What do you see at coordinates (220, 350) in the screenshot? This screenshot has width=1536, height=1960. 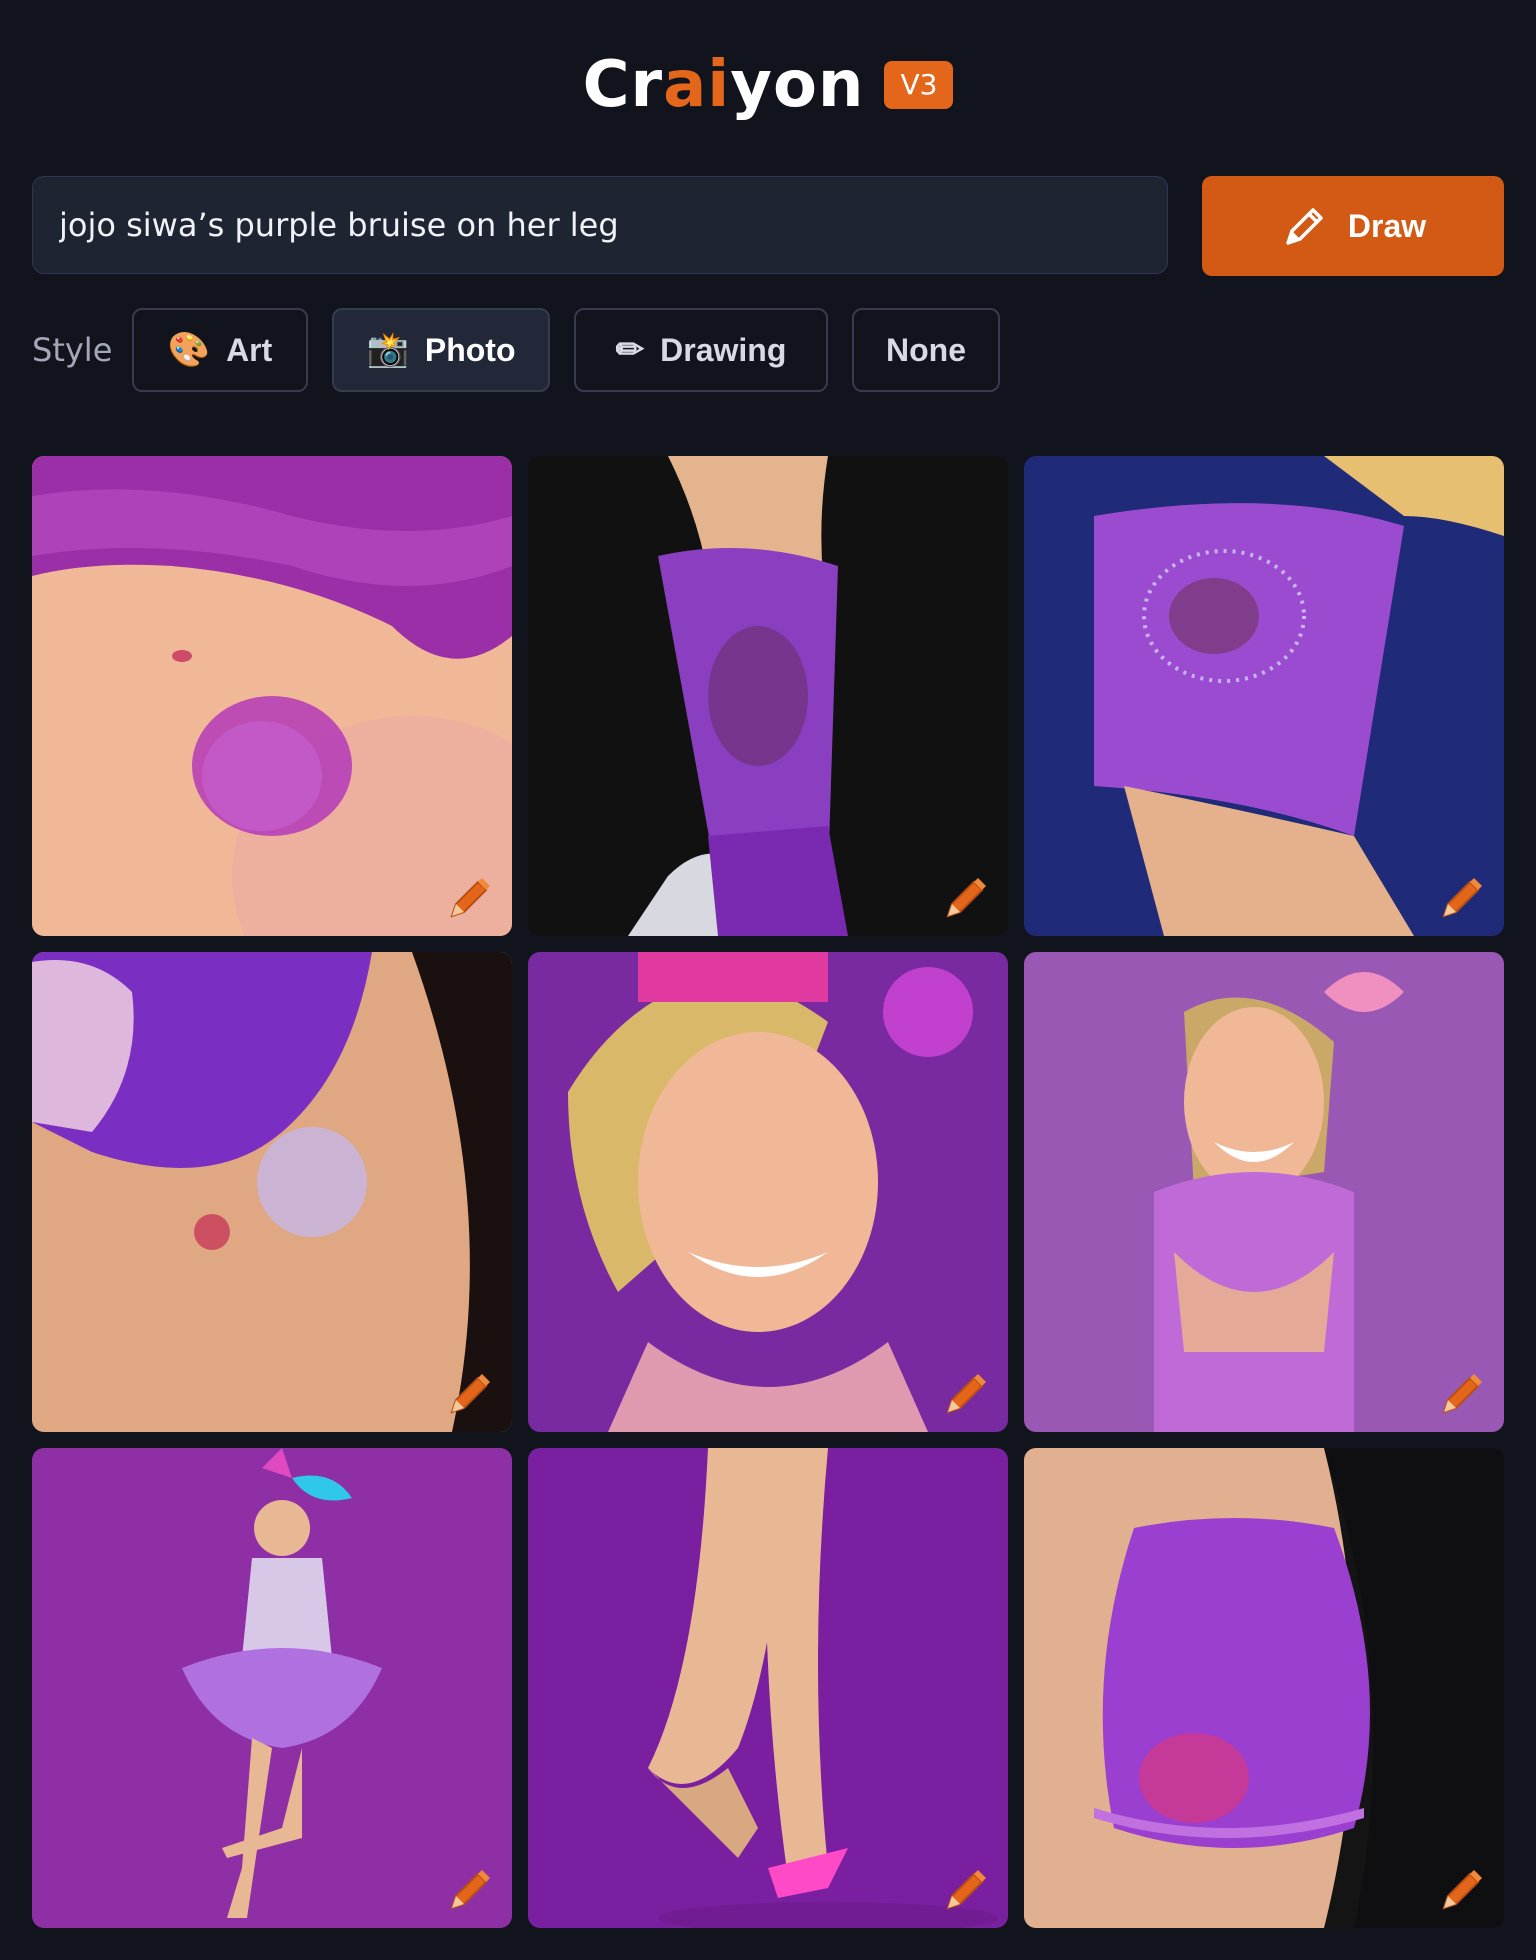 I see `style-option-art: 🎨 Art` at bounding box center [220, 350].